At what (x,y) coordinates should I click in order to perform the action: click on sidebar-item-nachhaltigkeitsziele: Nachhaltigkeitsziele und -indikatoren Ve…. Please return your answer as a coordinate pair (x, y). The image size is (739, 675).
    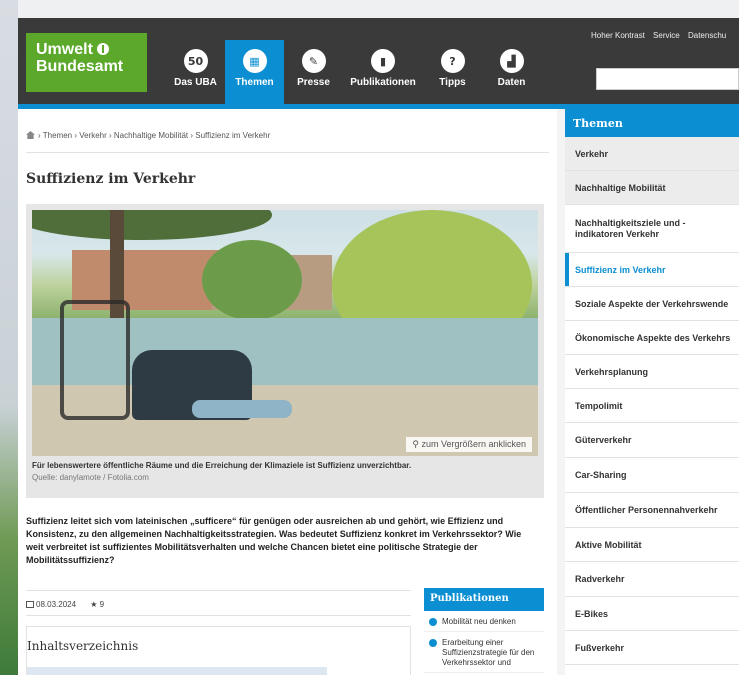
    Looking at the image, I should click on (652, 229).